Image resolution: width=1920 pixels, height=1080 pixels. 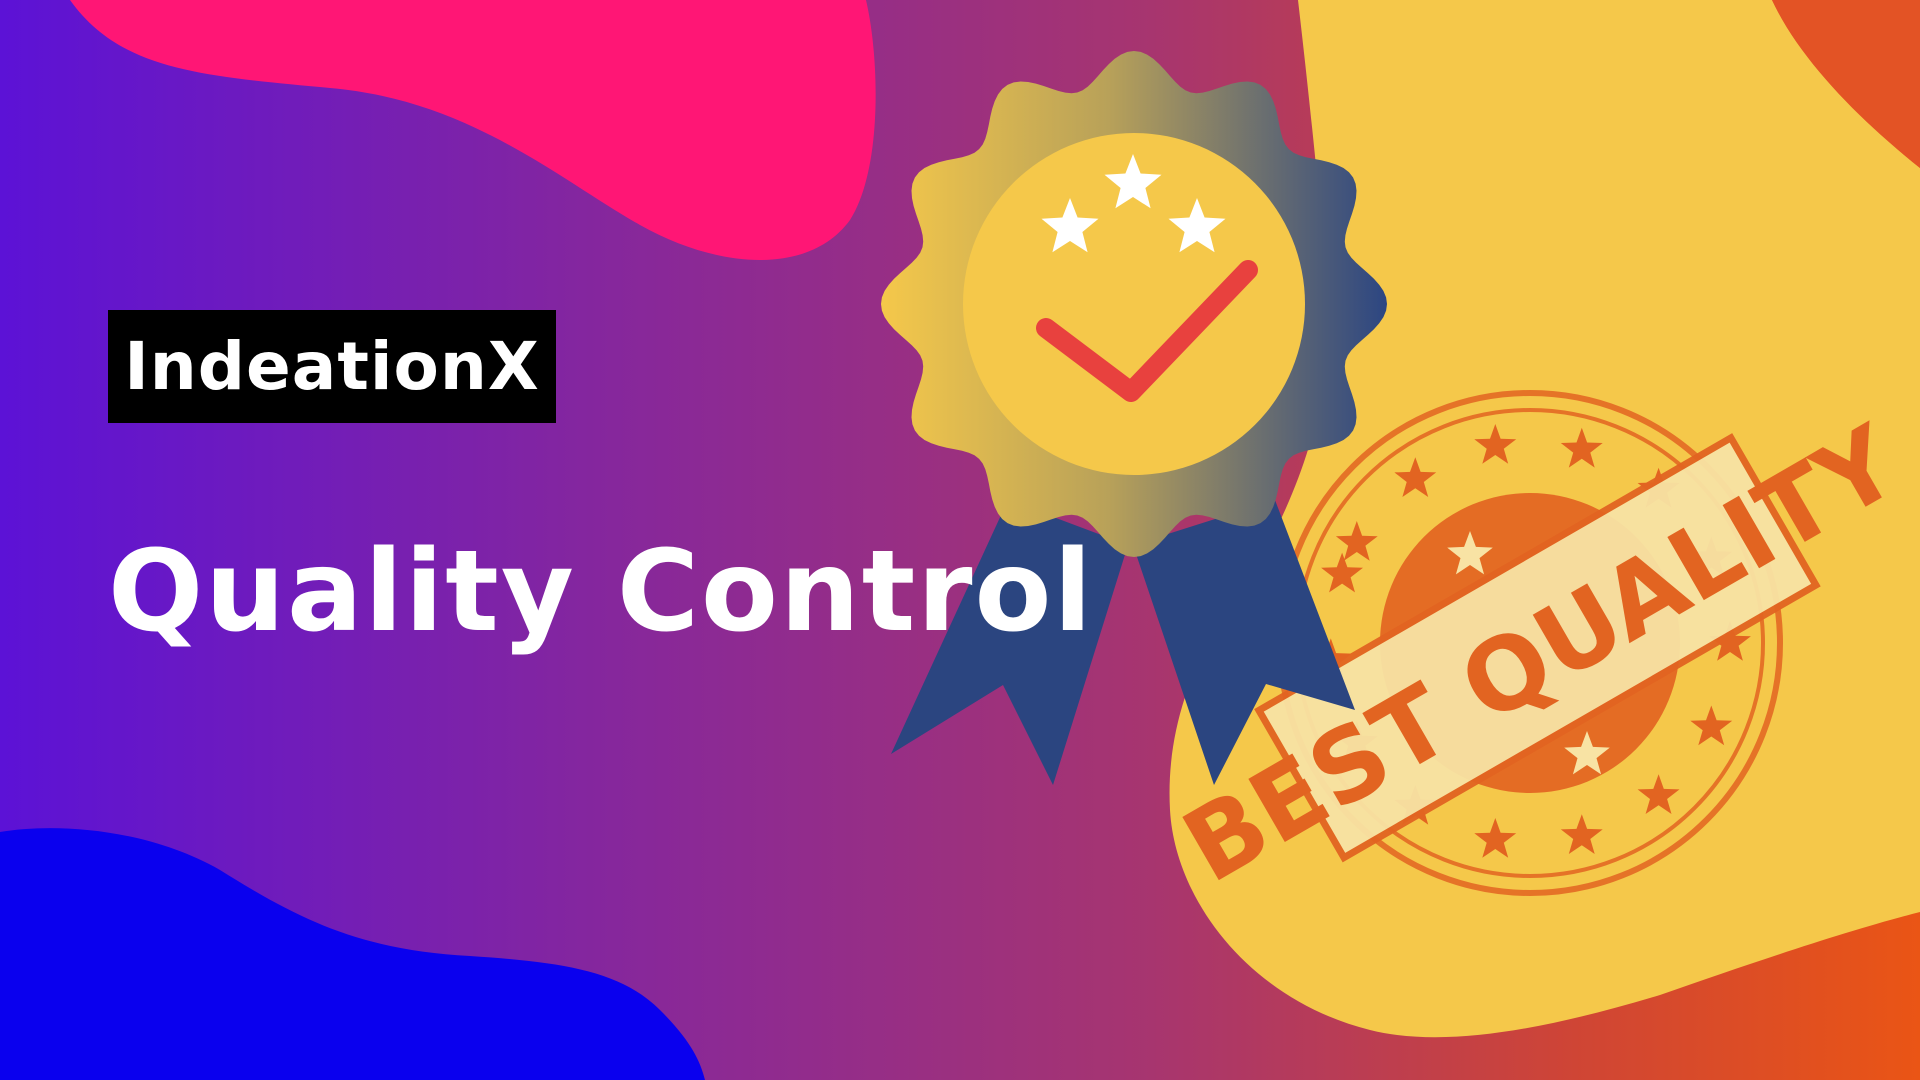 What do you see at coordinates (601, 592) in the screenshot?
I see `page-title: Quality Control` at bounding box center [601, 592].